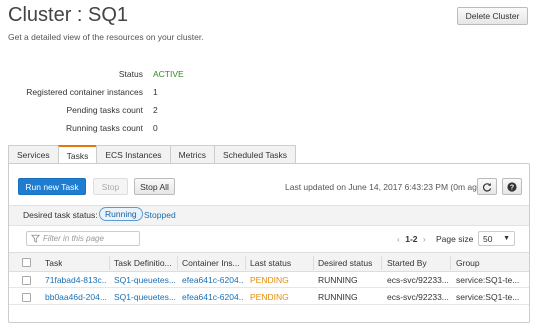 The width and height of the screenshot is (540, 327). Describe the element at coordinates (407, 263) in the screenshot. I see `col-started-by: Started By` at that location.